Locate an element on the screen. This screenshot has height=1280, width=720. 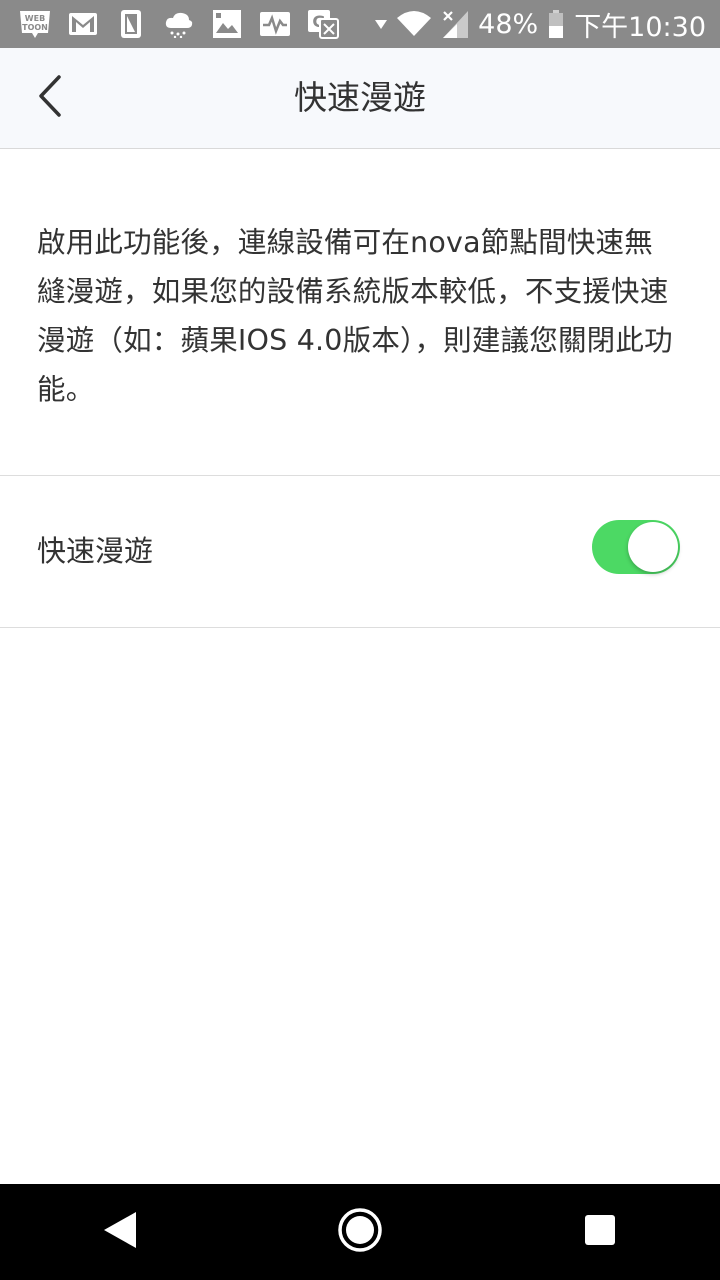
page-title: 快速漫遊 is located at coordinates (360, 97).